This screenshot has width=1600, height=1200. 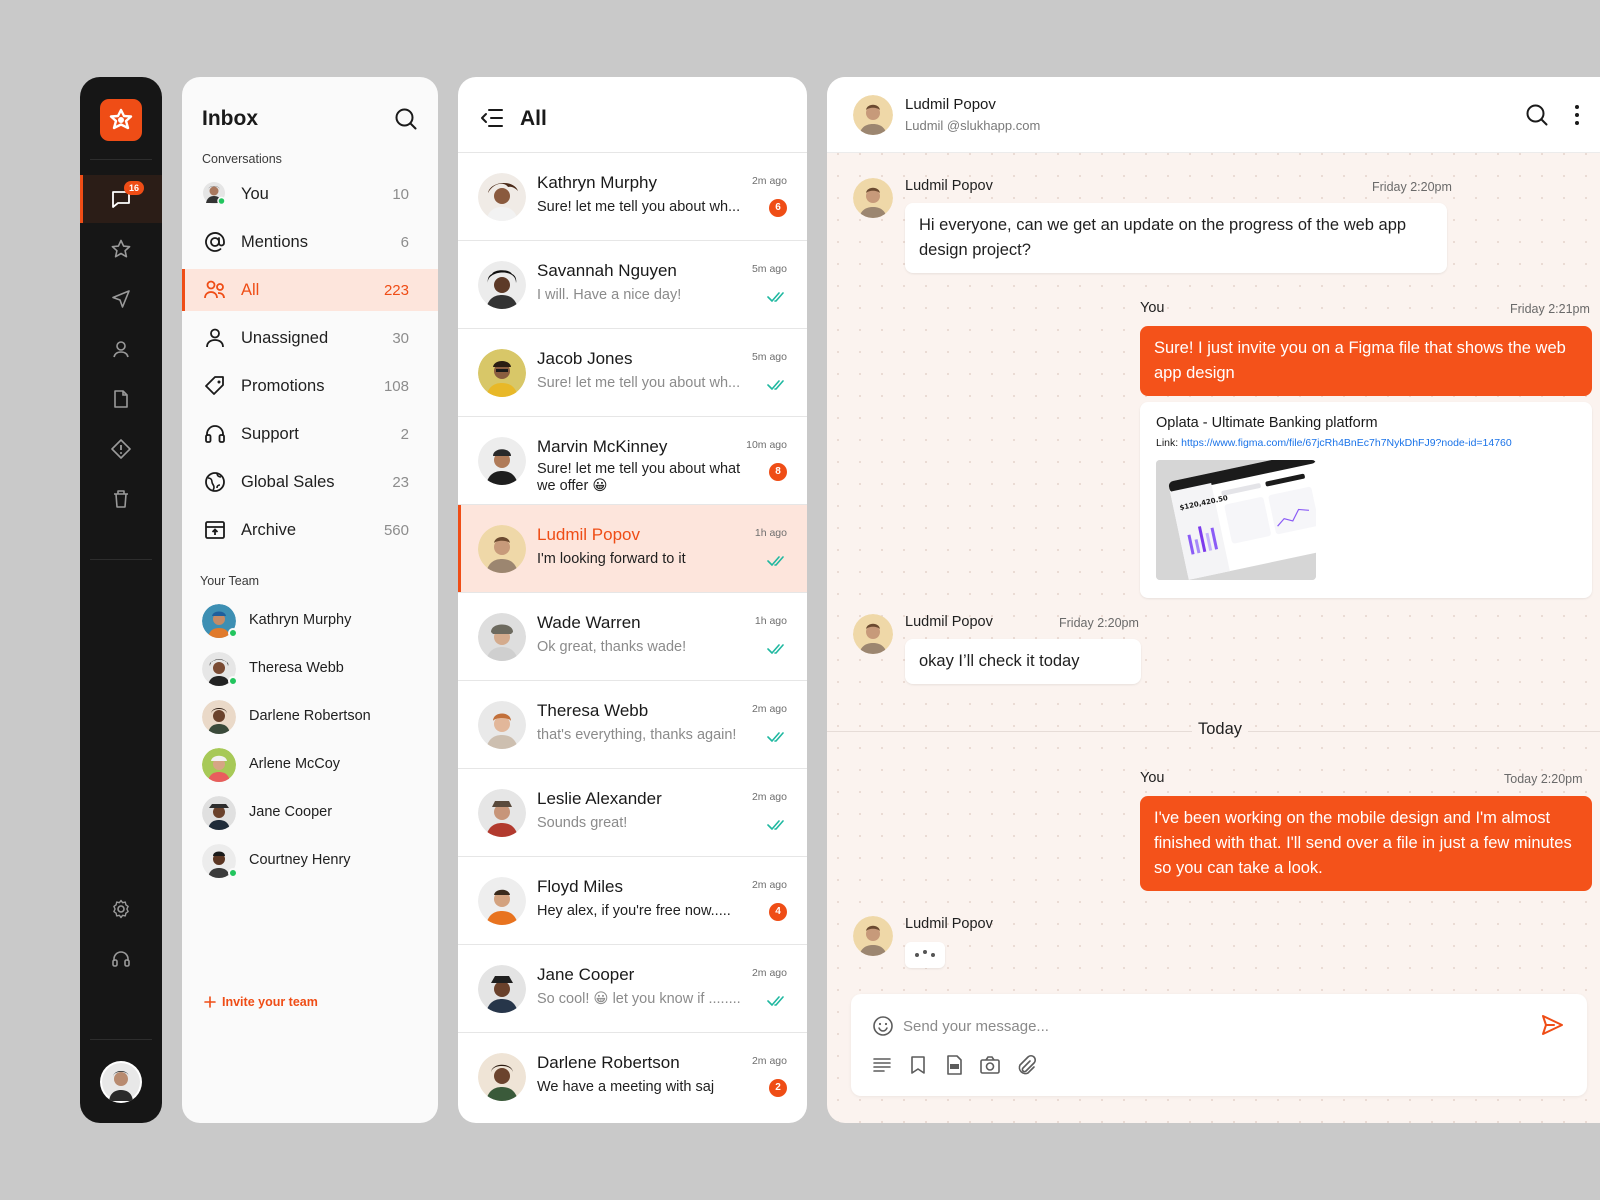 I want to click on current-user-avatar, so click(x=121, y=1082).